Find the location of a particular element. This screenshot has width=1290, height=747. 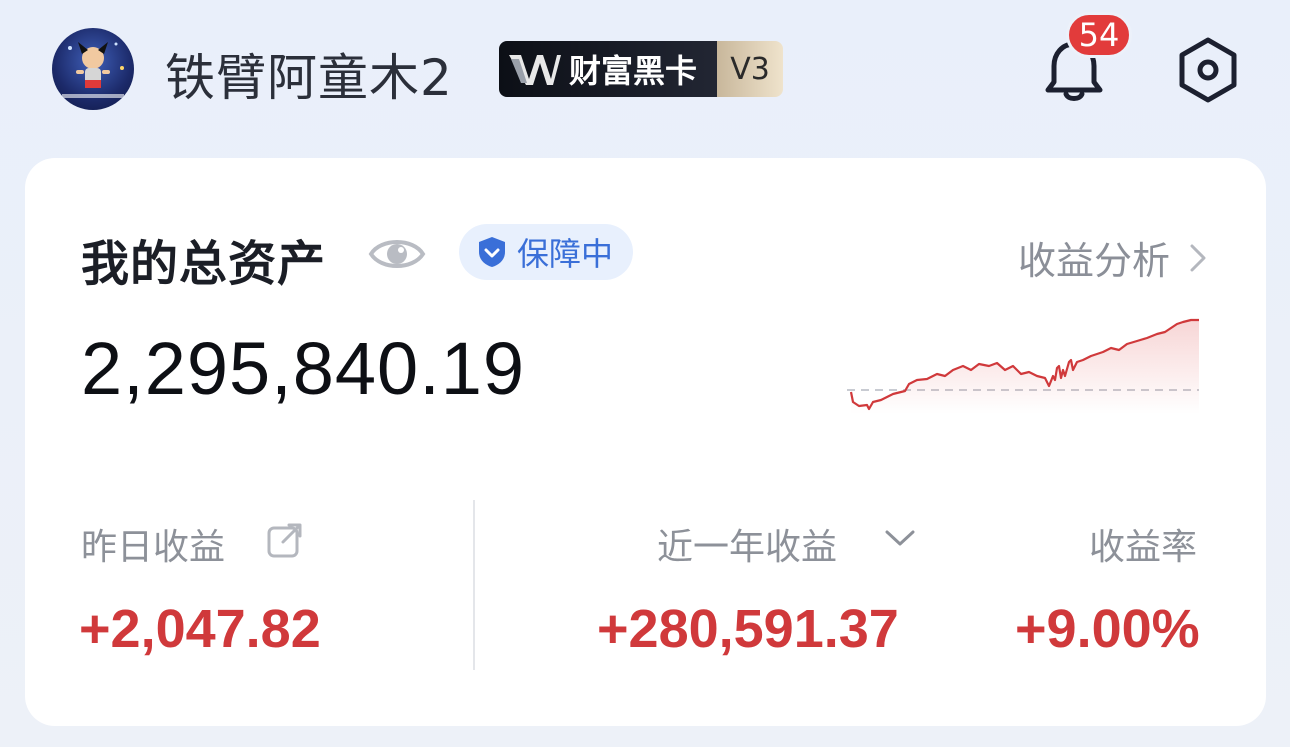

total-assets-value: 2,295,840.19 is located at coordinates (303, 368).